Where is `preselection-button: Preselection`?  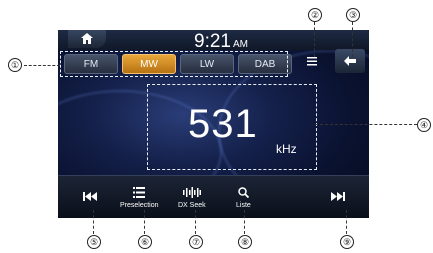
preselection-button: Preselection is located at coordinates (139, 196).